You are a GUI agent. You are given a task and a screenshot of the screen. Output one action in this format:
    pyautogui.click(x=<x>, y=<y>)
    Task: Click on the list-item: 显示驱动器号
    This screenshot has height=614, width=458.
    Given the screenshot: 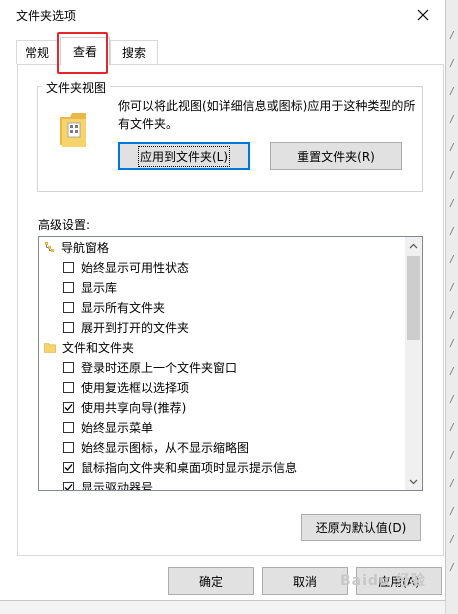 What is the action you would take?
    pyautogui.click(x=108, y=484)
    